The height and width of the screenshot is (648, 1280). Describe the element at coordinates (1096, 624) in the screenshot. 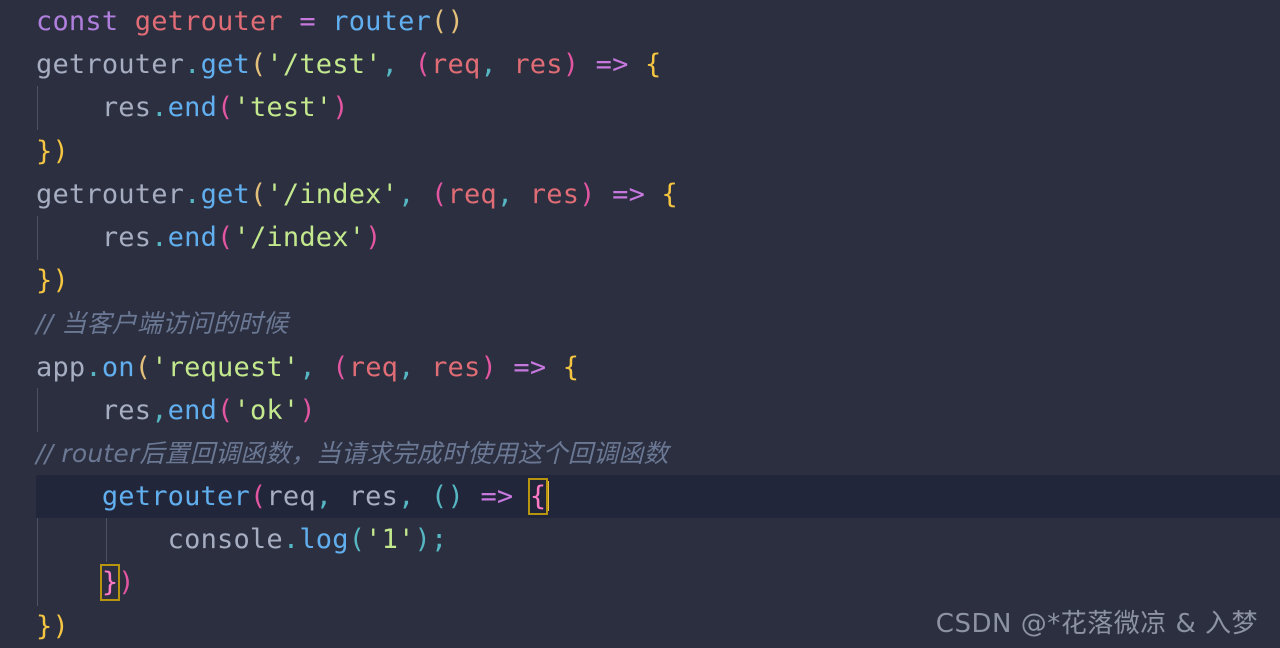

I see `watermark: CSDN @*花落微凉 & 入梦` at that location.